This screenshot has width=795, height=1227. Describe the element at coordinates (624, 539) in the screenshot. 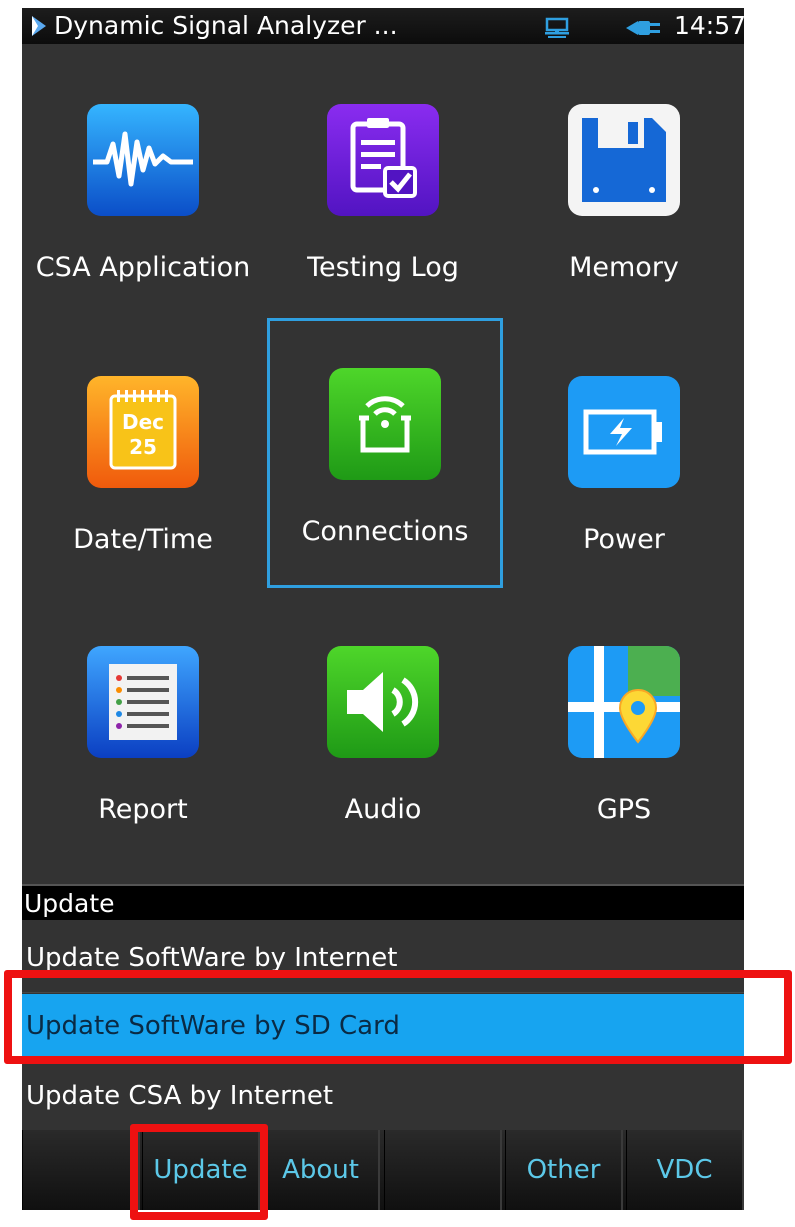

I see `app-label: Power` at that location.